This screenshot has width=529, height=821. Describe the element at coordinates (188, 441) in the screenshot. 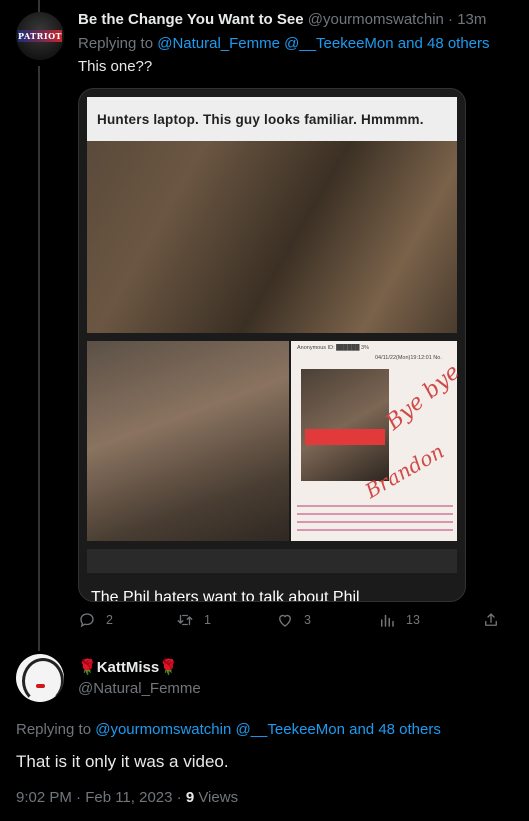

I see `photo-bottom-left` at that location.